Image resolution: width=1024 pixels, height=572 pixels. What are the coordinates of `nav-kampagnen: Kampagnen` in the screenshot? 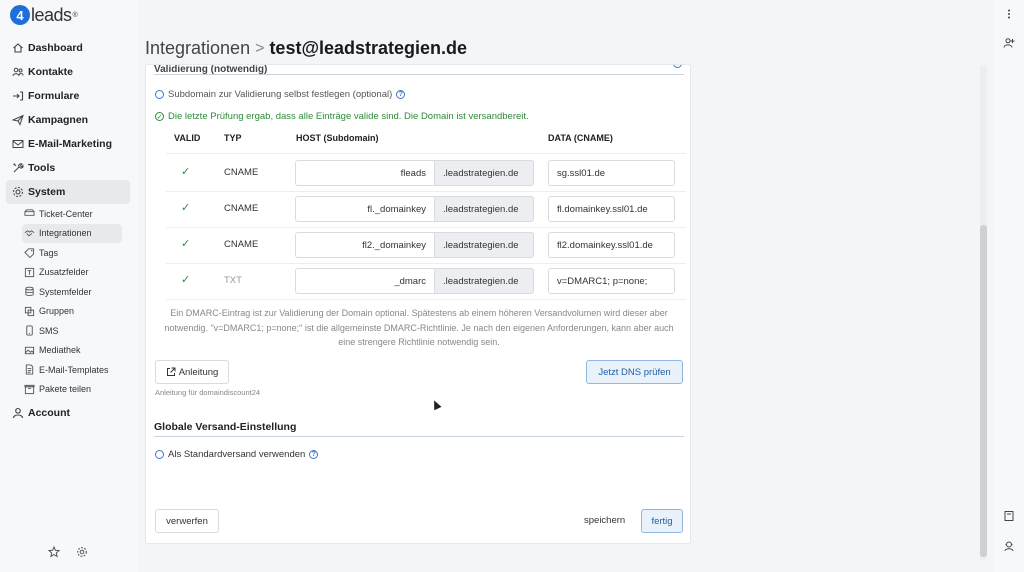 It's located at (68, 120).